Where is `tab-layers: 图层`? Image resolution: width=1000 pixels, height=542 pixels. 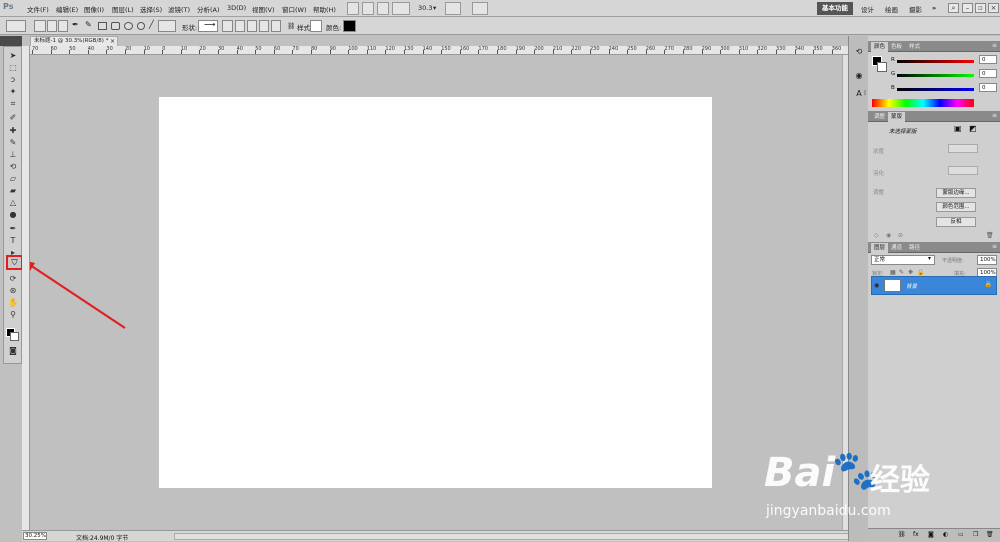 tab-layers: 图层 is located at coordinates (880, 248).